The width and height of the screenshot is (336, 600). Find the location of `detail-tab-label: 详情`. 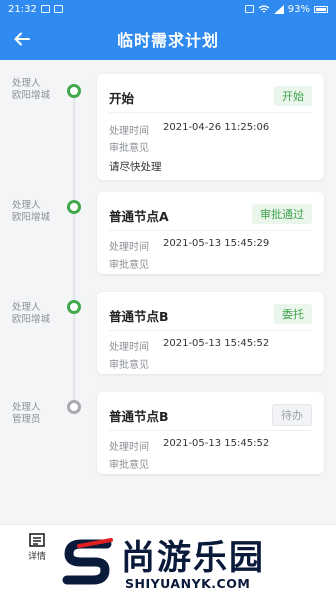

detail-tab-label: 详情 is located at coordinates (36, 557).